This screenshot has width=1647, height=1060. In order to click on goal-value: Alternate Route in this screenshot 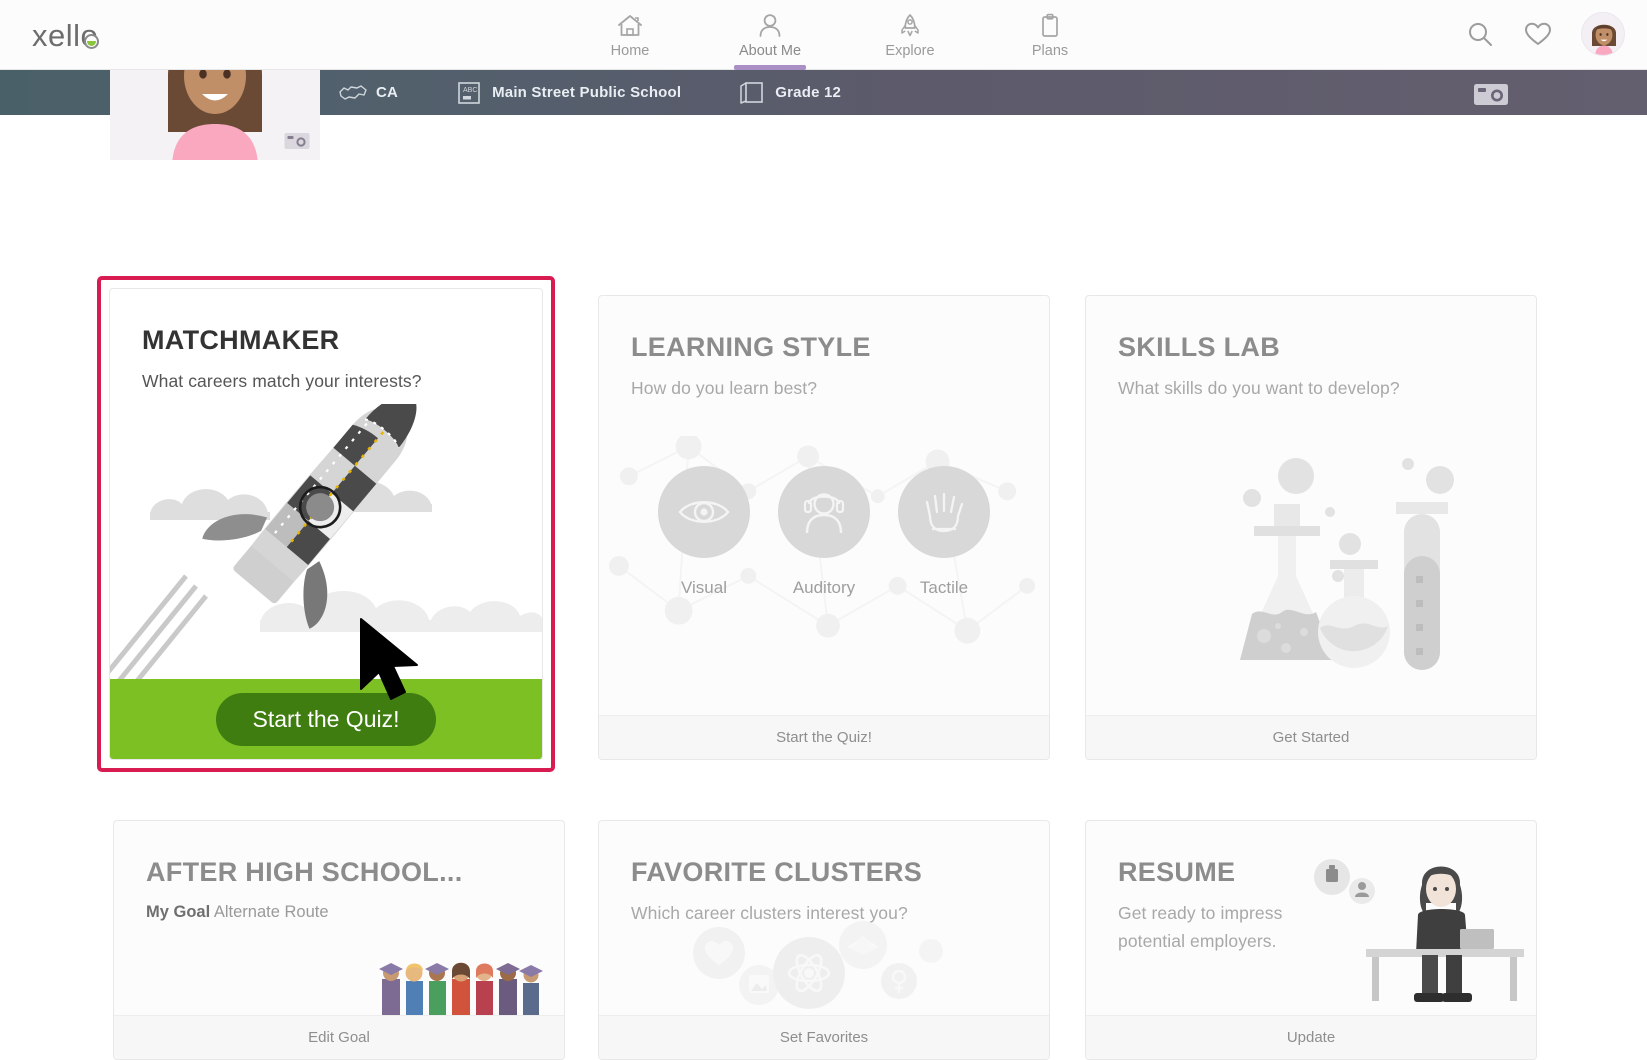, I will do `click(271, 912)`.